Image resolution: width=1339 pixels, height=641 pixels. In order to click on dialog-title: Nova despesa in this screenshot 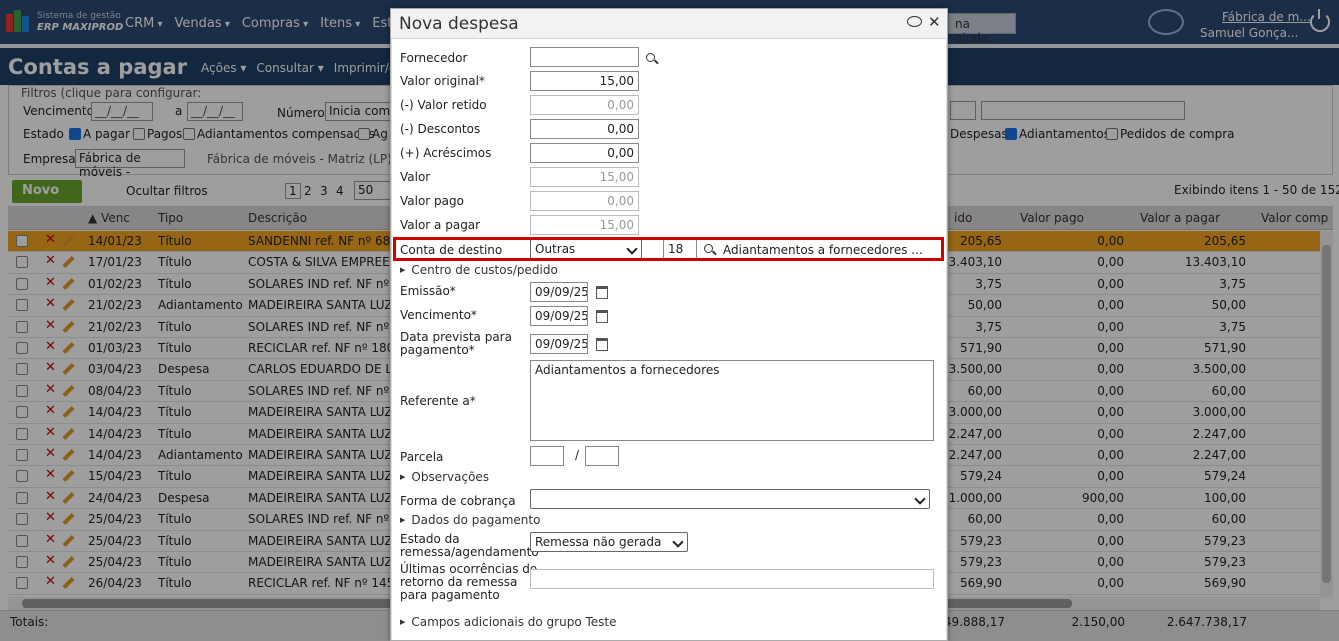, I will do `click(459, 24)`.